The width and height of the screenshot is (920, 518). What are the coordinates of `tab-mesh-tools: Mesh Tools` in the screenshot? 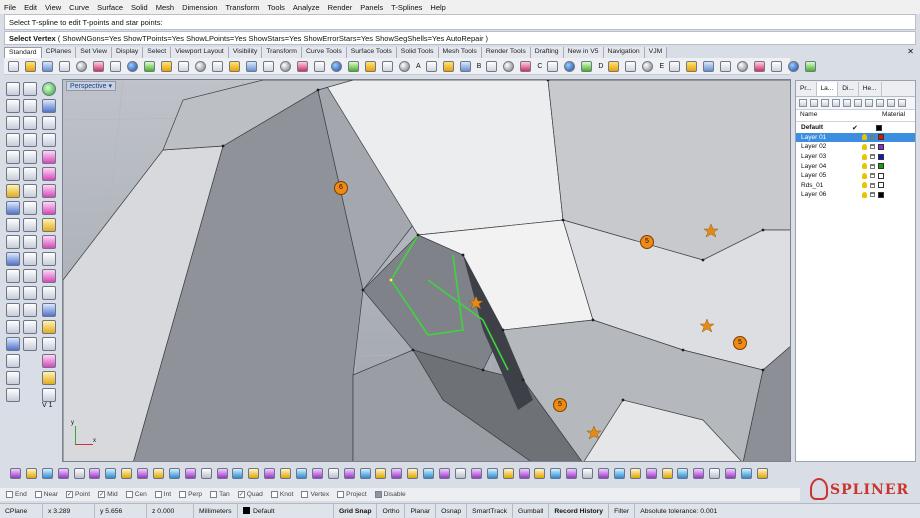 It's located at (460, 52).